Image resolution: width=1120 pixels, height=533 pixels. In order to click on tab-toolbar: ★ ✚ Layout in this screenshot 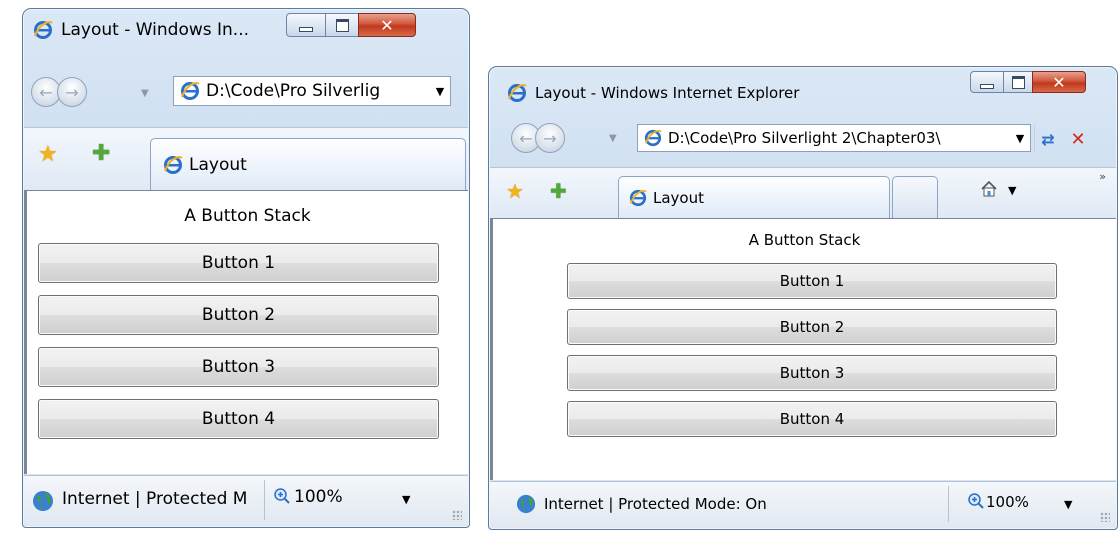, I will do `click(246, 159)`.